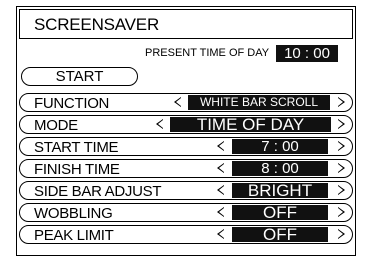 The width and height of the screenshot is (369, 263). Describe the element at coordinates (220, 190) in the screenshot. I see `side-bar-adjust-left-arrow-icon` at that location.